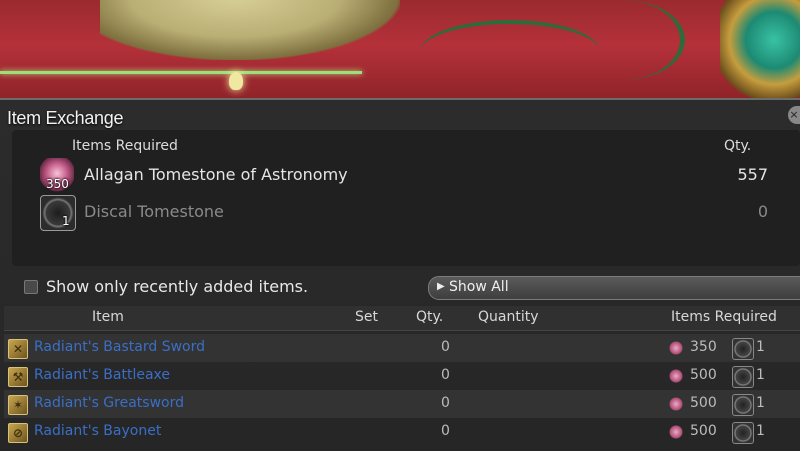  Describe the element at coordinates (441, 286) in the screenshot. I see `play-arrow-icon: ▶` at that location.